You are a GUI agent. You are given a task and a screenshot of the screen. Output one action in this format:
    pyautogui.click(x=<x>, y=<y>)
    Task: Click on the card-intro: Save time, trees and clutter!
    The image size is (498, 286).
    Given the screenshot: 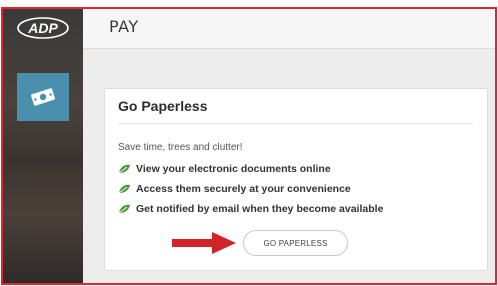 What is the action you would take?
    pyautogui.click(x=180, y=147)
    